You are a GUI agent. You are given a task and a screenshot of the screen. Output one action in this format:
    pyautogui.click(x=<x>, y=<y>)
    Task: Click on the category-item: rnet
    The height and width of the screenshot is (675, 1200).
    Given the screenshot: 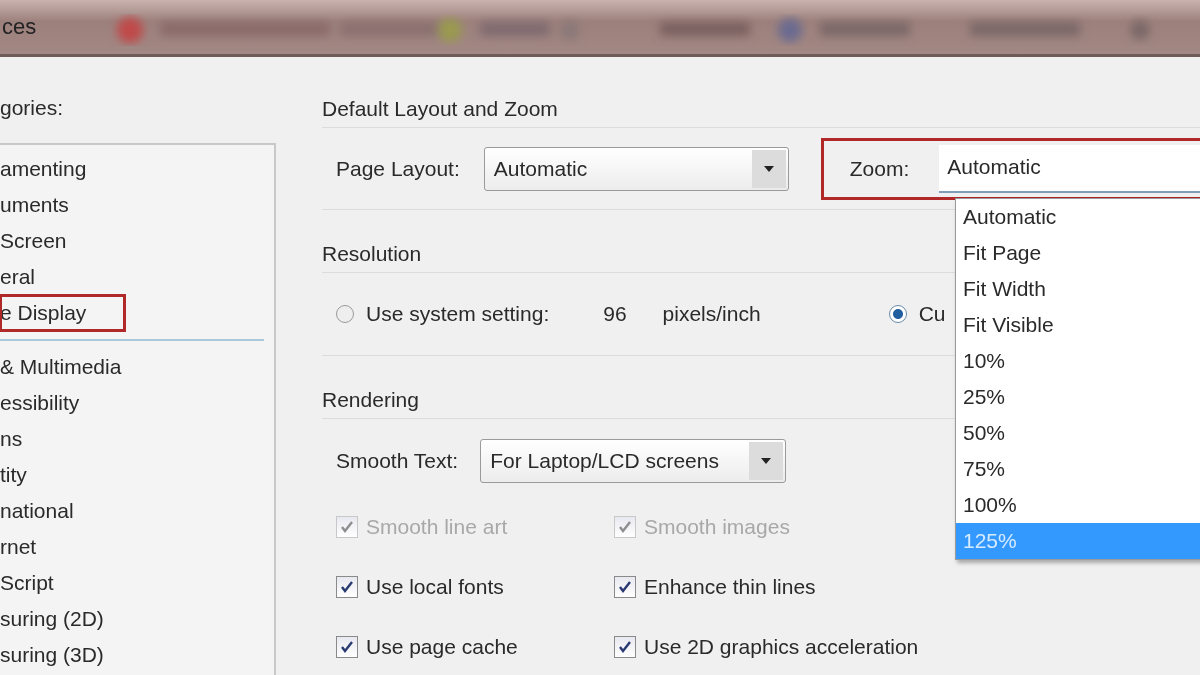 What is the action you would take?
    pyautogui.click(x=137, y=547)
    